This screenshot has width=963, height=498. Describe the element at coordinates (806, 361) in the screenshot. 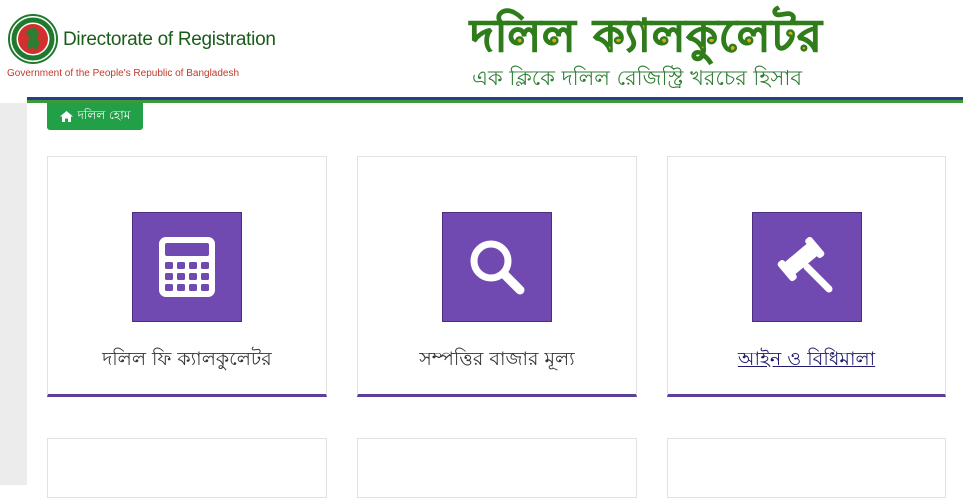

I see `laws-and-rules-link: আইন ও বিধিমালা` at that location.